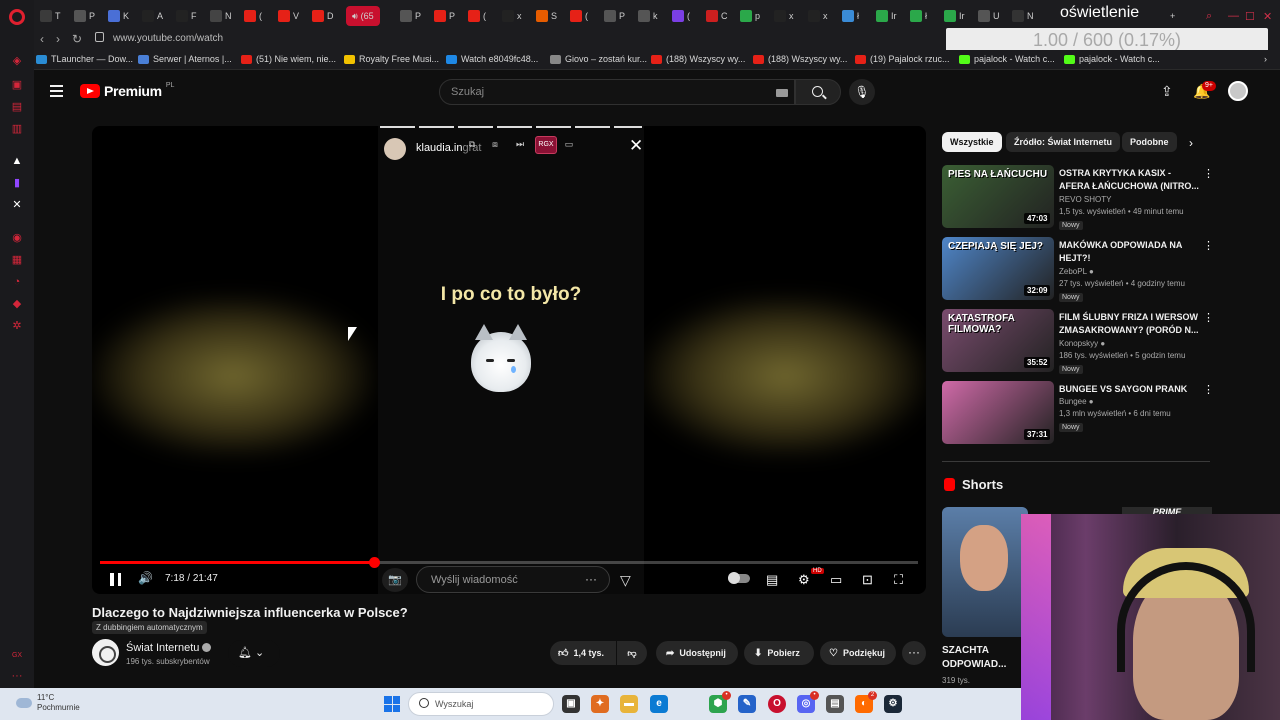 The image size is (1280, 720). I want to click on tab: C, so click(717, 16).